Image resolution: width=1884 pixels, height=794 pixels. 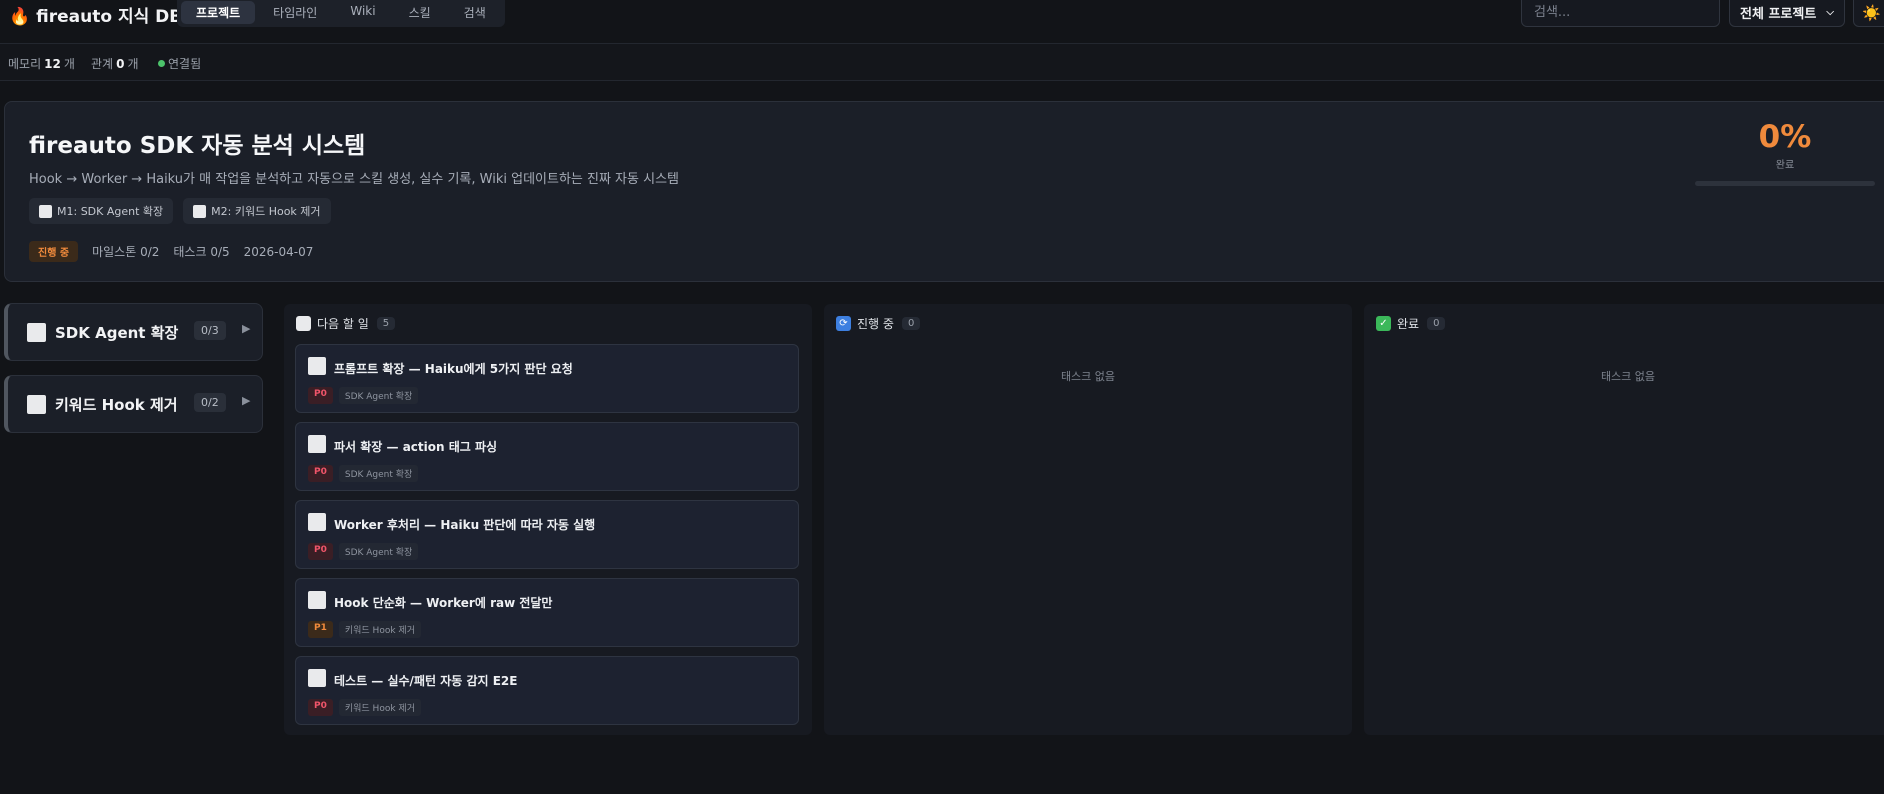 I want to click on milestone-chip-label: M1: SDK Agent 확장, so click(x=110, y=211).